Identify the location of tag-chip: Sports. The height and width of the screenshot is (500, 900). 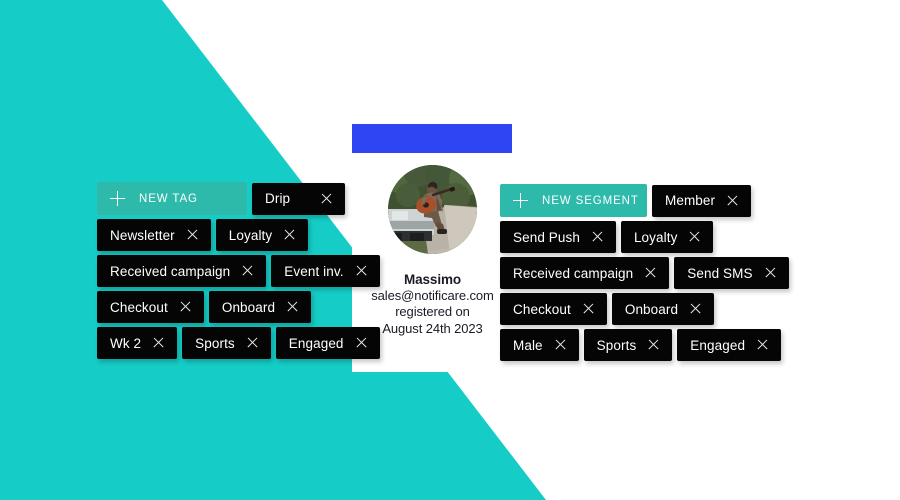
(226, 343).